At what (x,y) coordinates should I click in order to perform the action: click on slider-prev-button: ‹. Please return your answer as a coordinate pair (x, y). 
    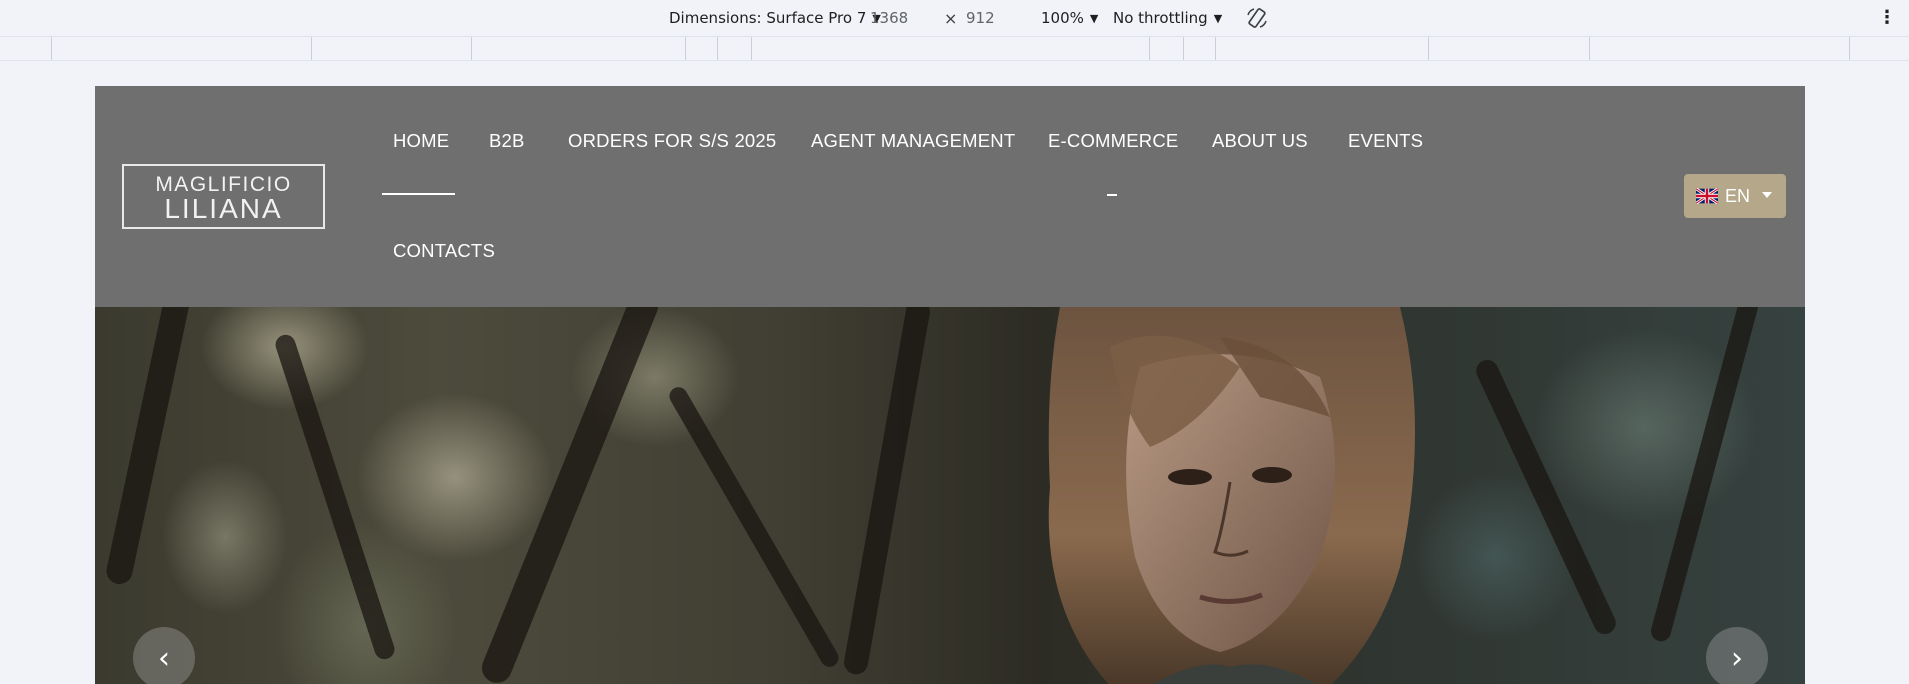
    Looking at the image, I should click on (164, 655).